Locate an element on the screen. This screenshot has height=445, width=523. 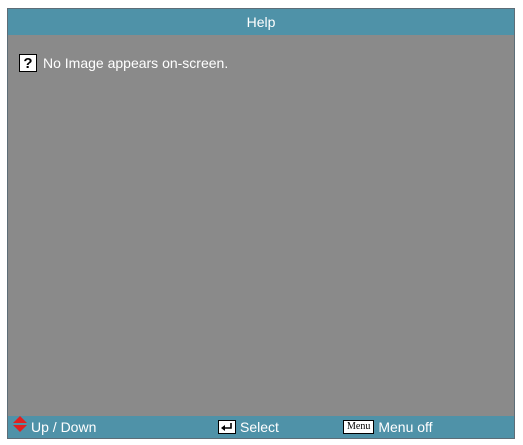
title-bar: Help is located at coordinates (261, 22).